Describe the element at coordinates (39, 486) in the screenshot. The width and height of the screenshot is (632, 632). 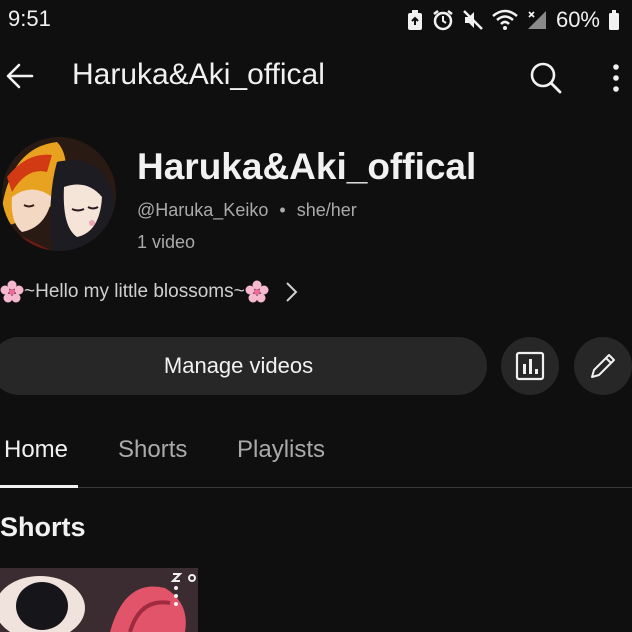
I see `active-tab-indicator` at that location.